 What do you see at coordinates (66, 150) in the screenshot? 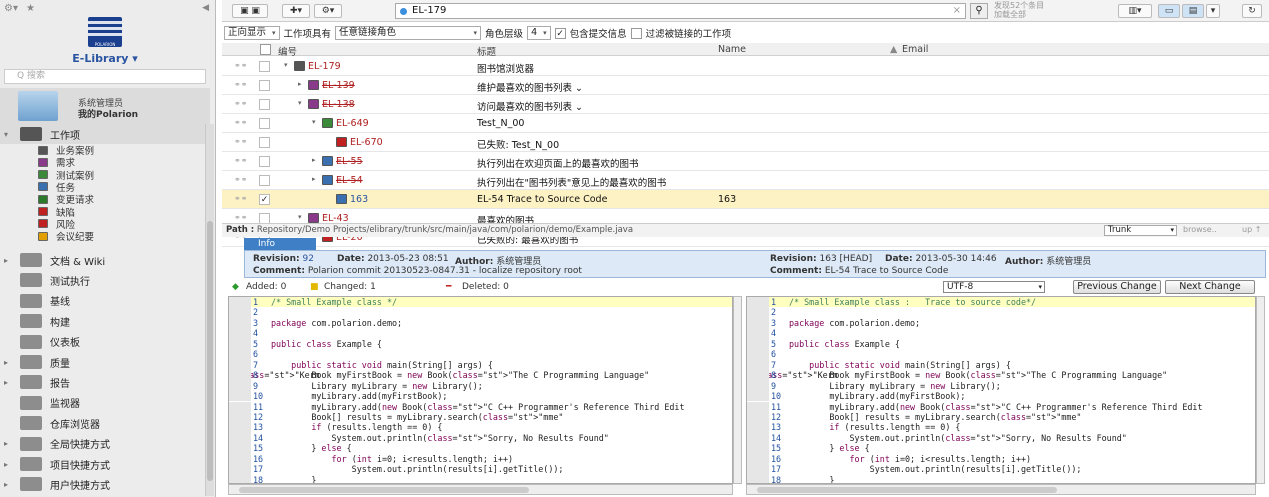
I see `sidebar-item-work-item-type: 业务案例` at bounding box center [66, 150].